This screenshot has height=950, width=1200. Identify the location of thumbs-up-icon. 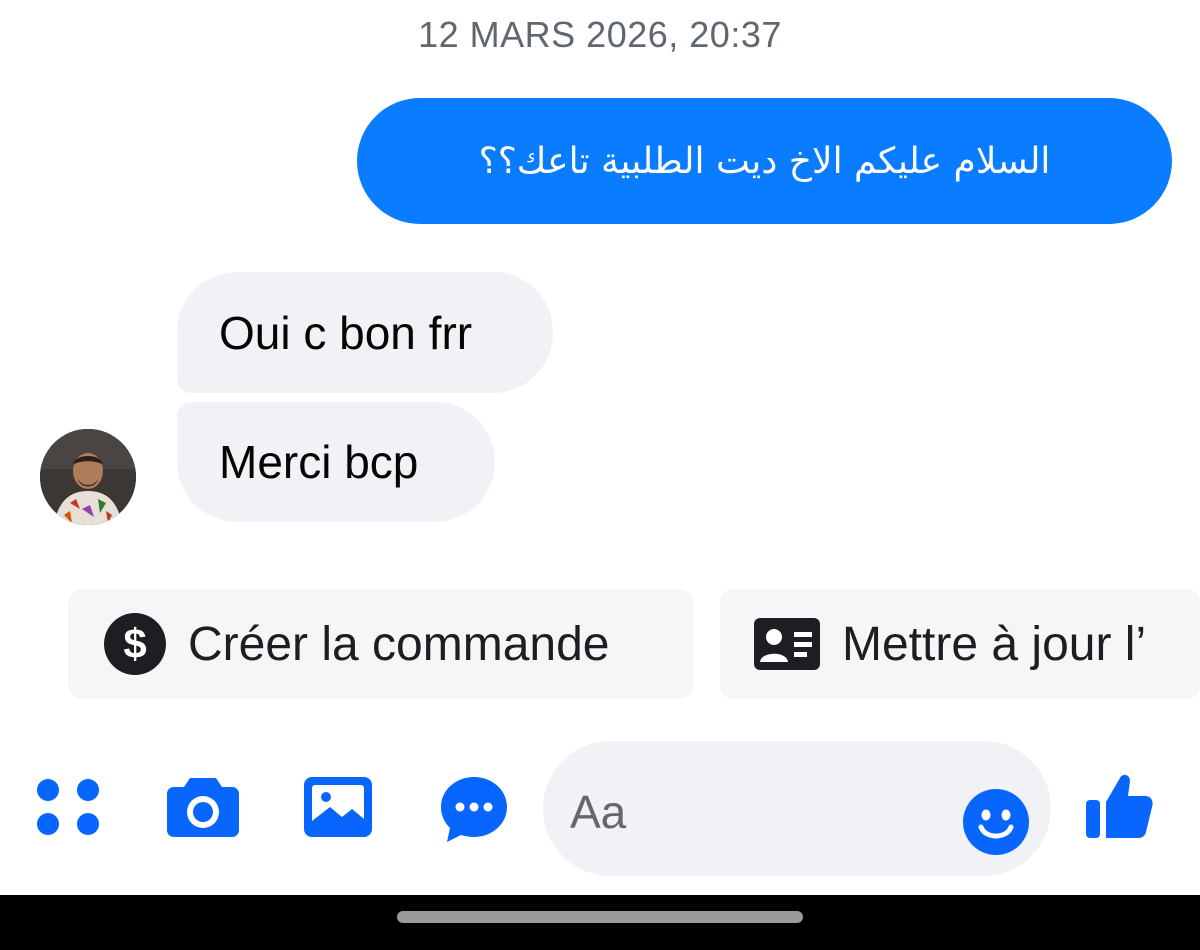
(1119, 805).